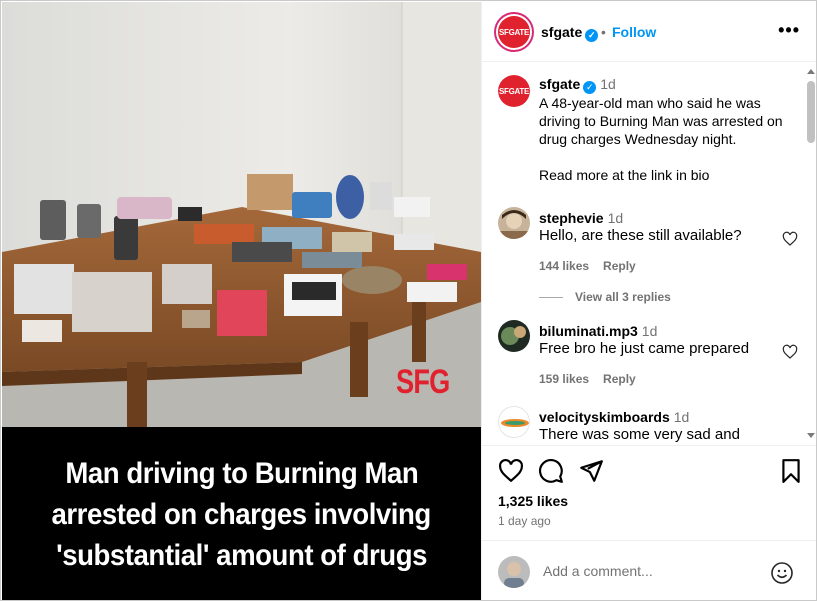 This screenshot has height=601, width=817. I want to click on caption-text-2: Read more at the link in bio, so click(624, 175).